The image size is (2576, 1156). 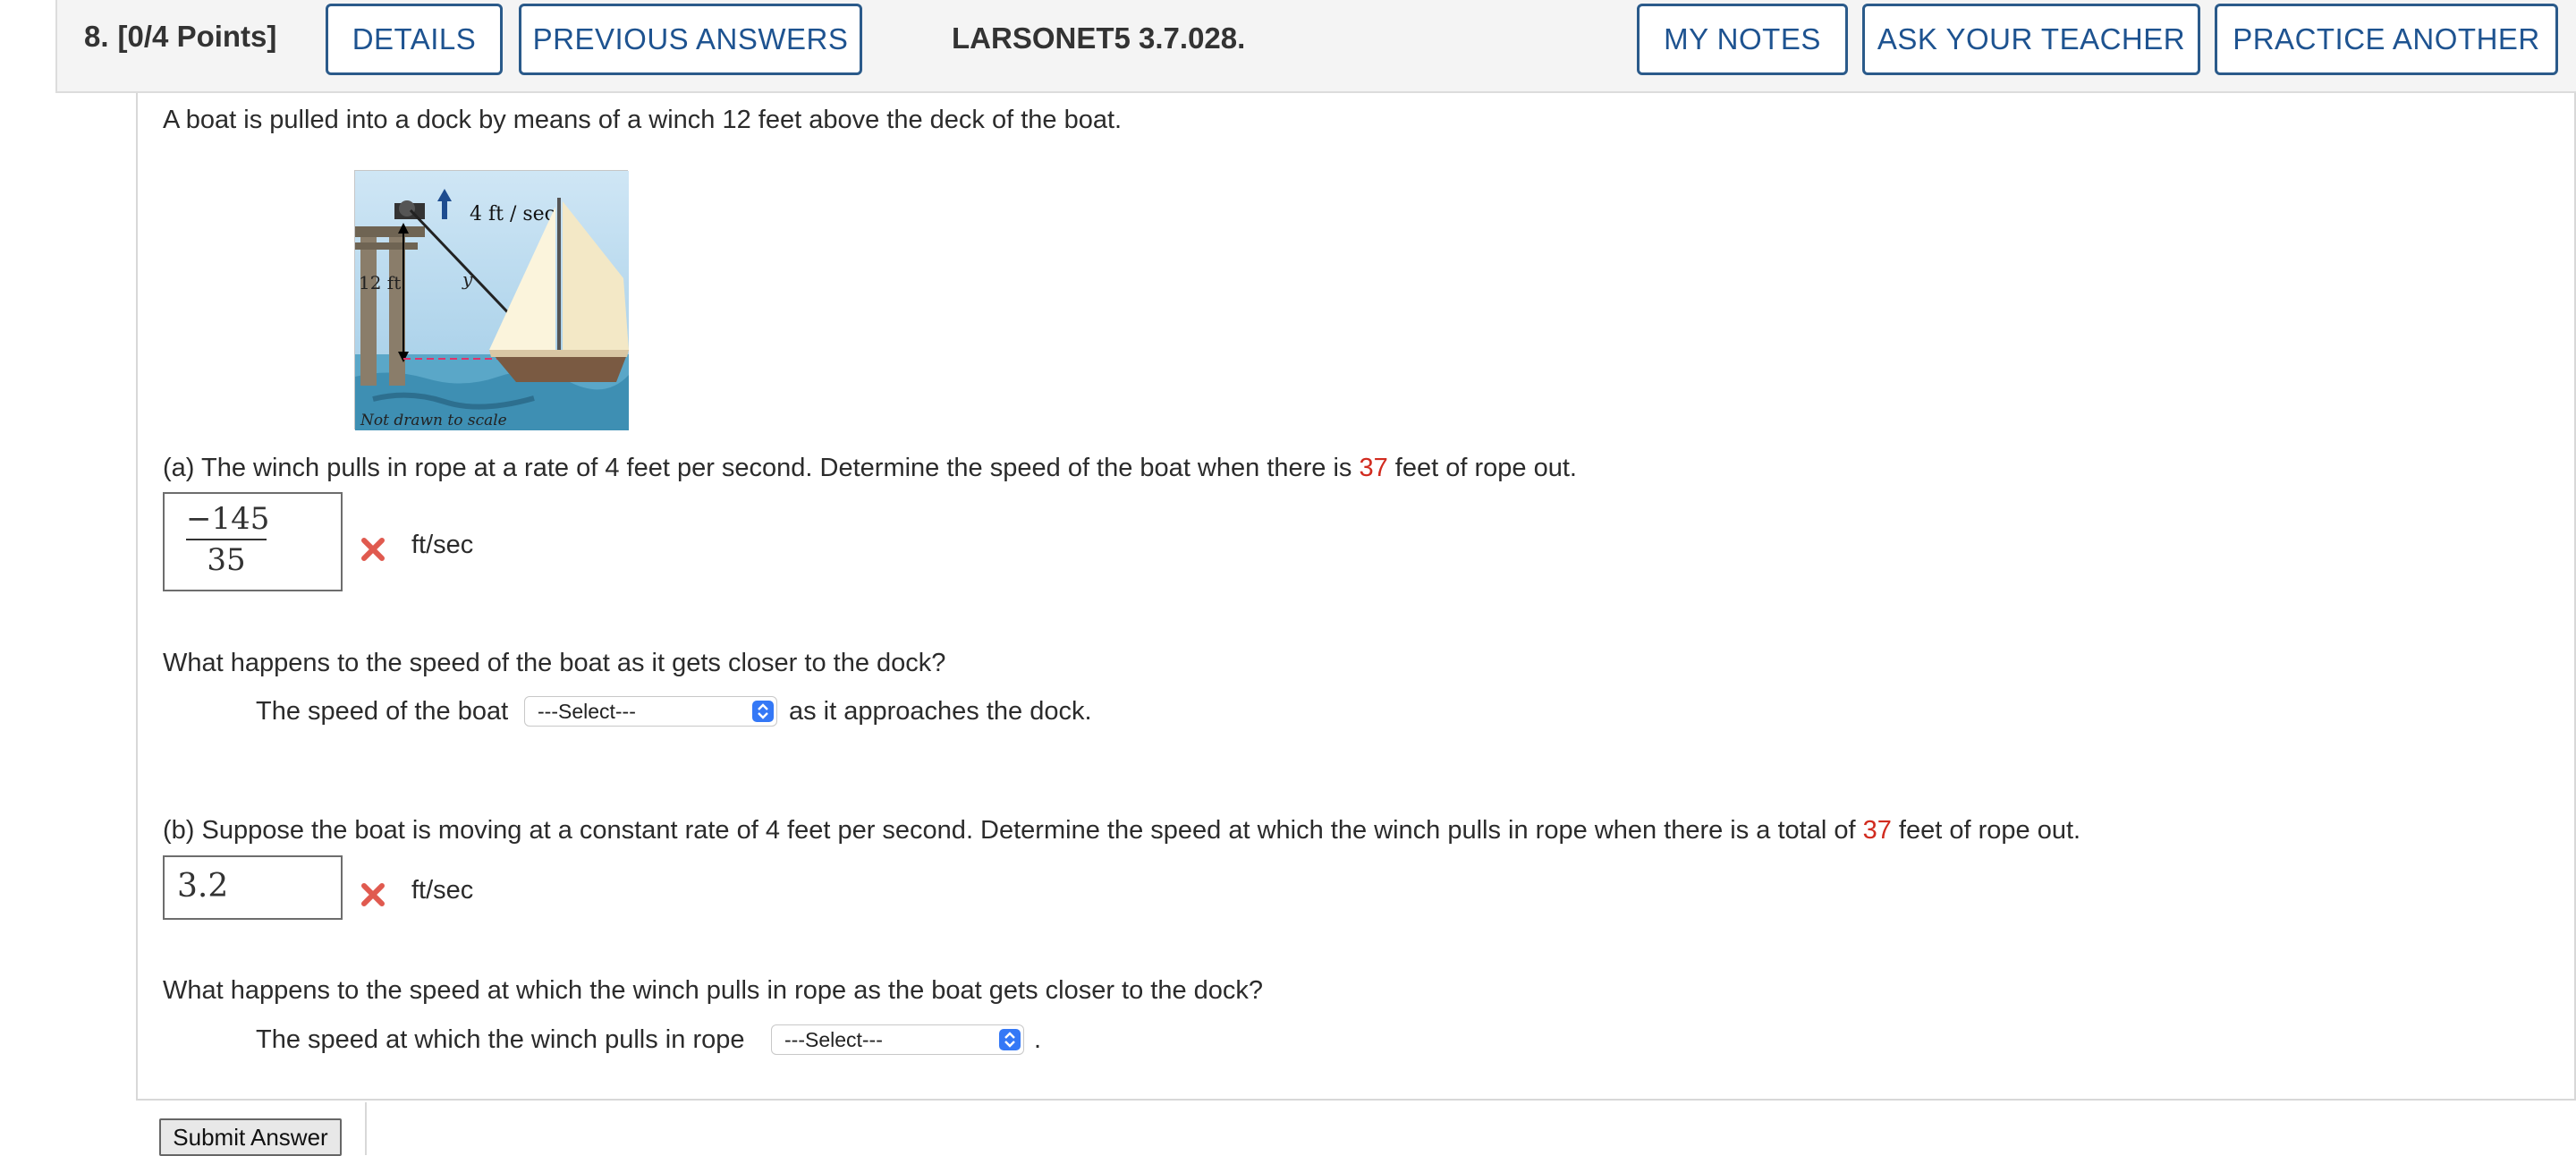 I want to click on question-number: 8. [0/4 Points], so click(x=180, y=37).